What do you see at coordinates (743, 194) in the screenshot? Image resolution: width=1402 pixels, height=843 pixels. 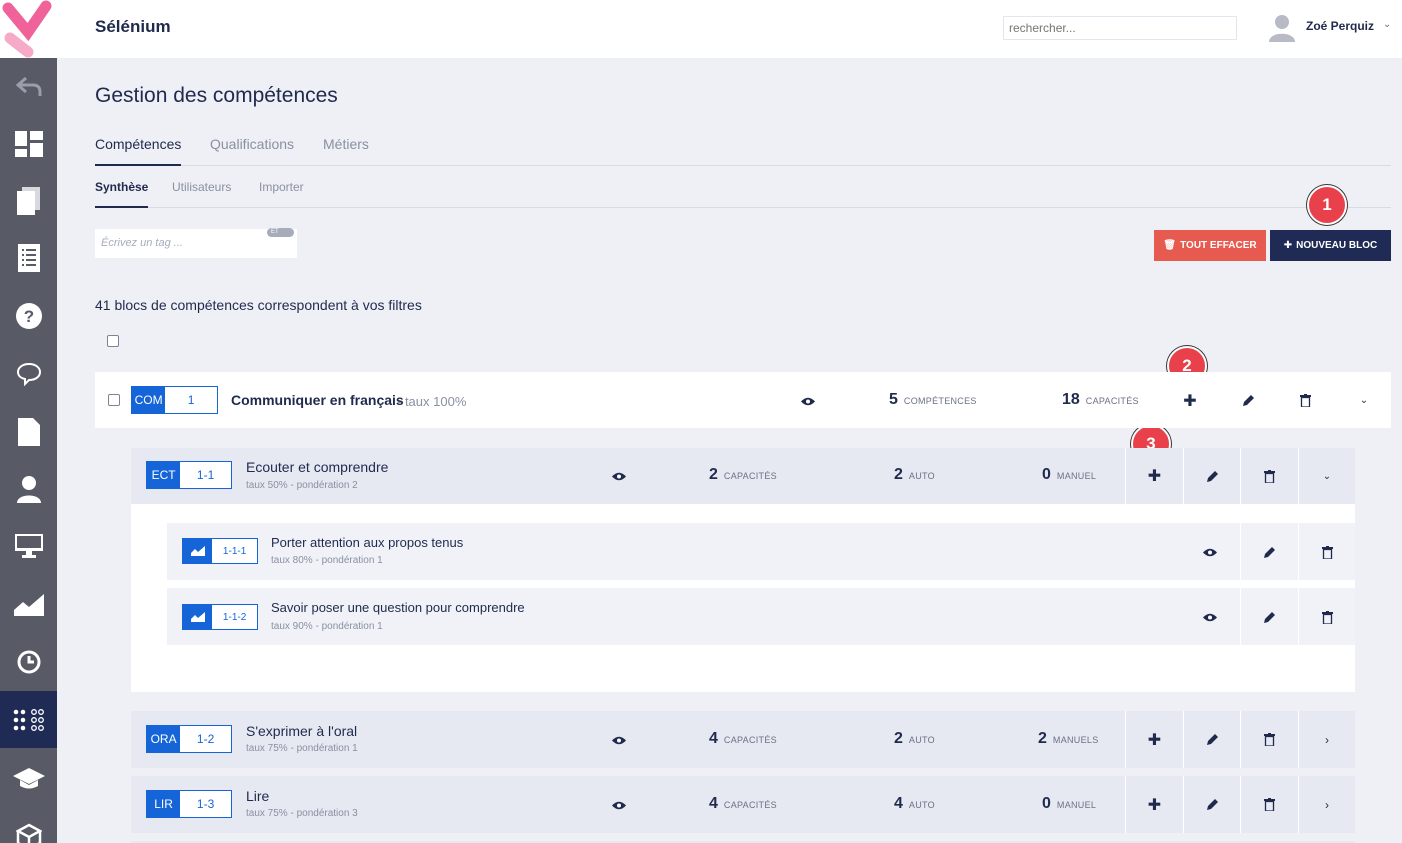 I see `sub-tabs: Synthèse Utilisateurs Importer` at bounding box center [743, 194].